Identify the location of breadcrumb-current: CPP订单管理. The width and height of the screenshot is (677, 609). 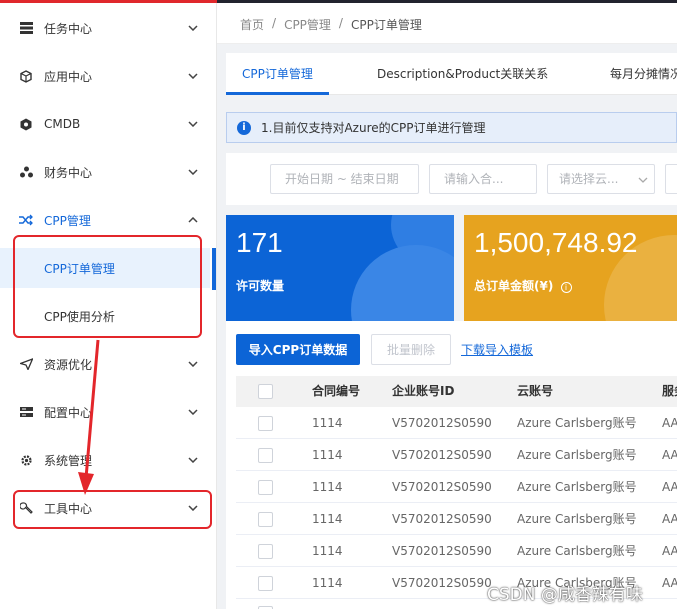
(386, 25).